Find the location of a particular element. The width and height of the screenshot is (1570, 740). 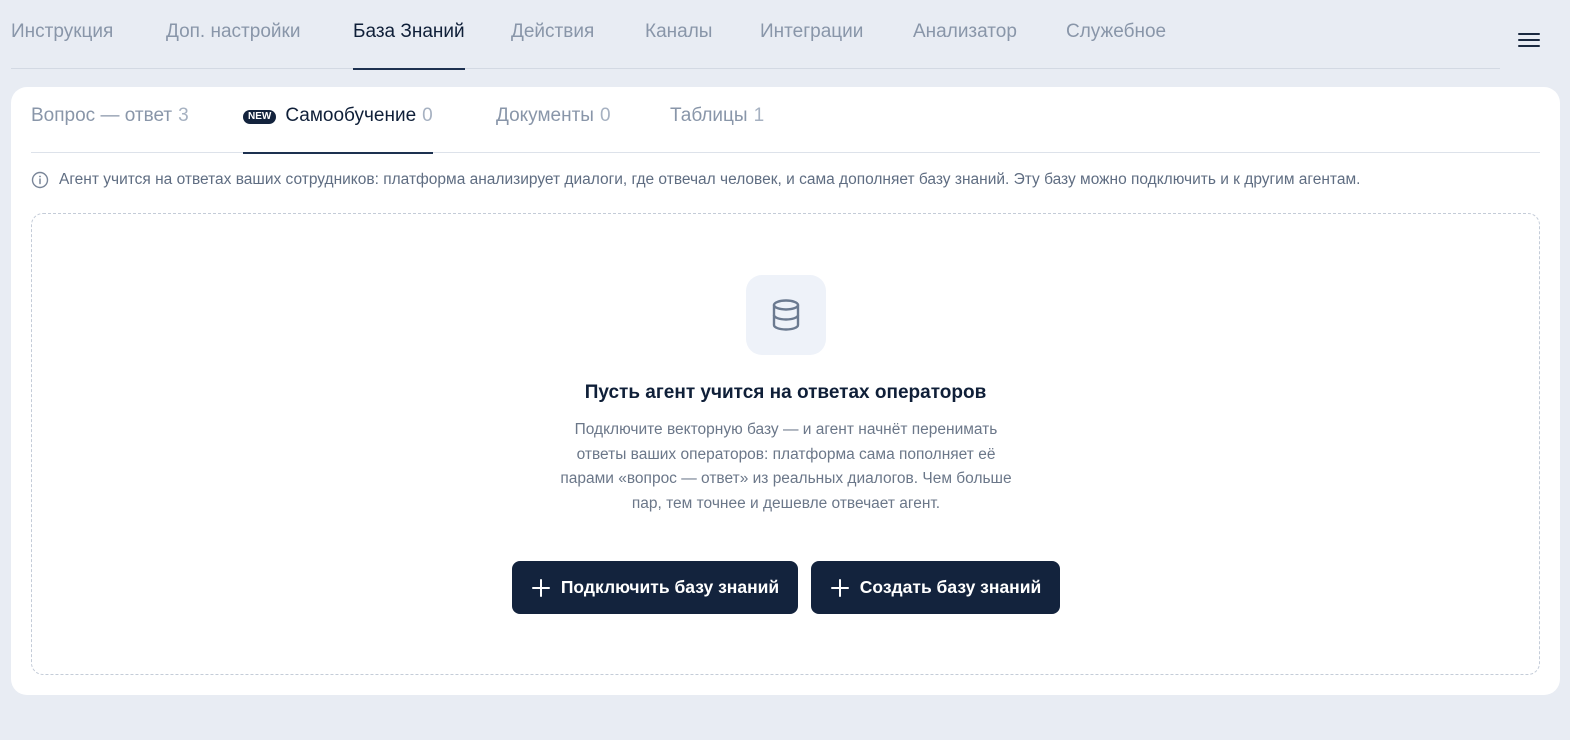

empty-state-title: Пусть агент учится на ответах операторов is located at coordinates (785, 392).